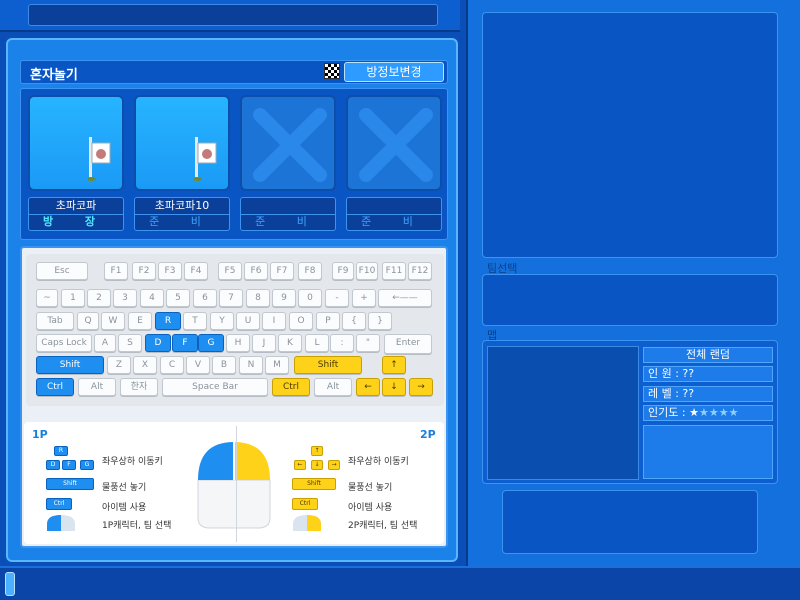 This screenshot has width=800, height=600. Describe the element at coordinates (215, 387) in the screenshot. I see `key-5-3: Space Bar` at that location.